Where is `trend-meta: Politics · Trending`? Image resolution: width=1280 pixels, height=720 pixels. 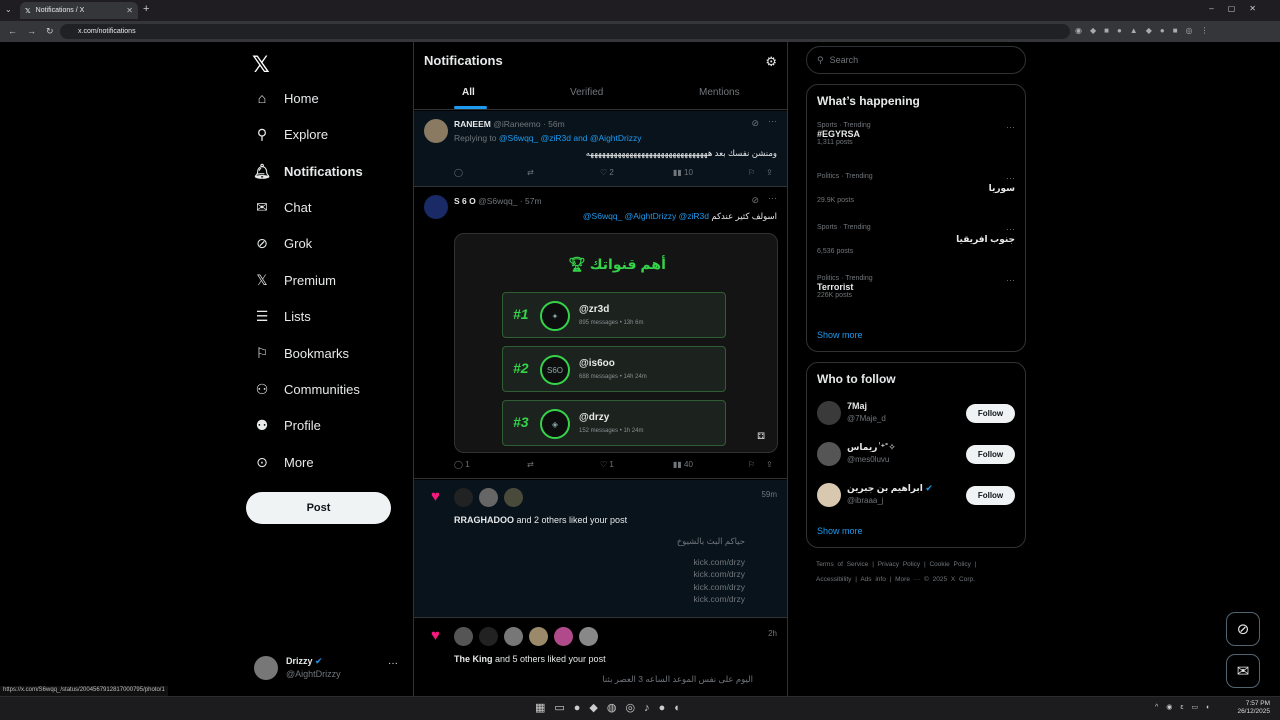
trend-meta: Politics · Trending is located at coordinates (845, 176).